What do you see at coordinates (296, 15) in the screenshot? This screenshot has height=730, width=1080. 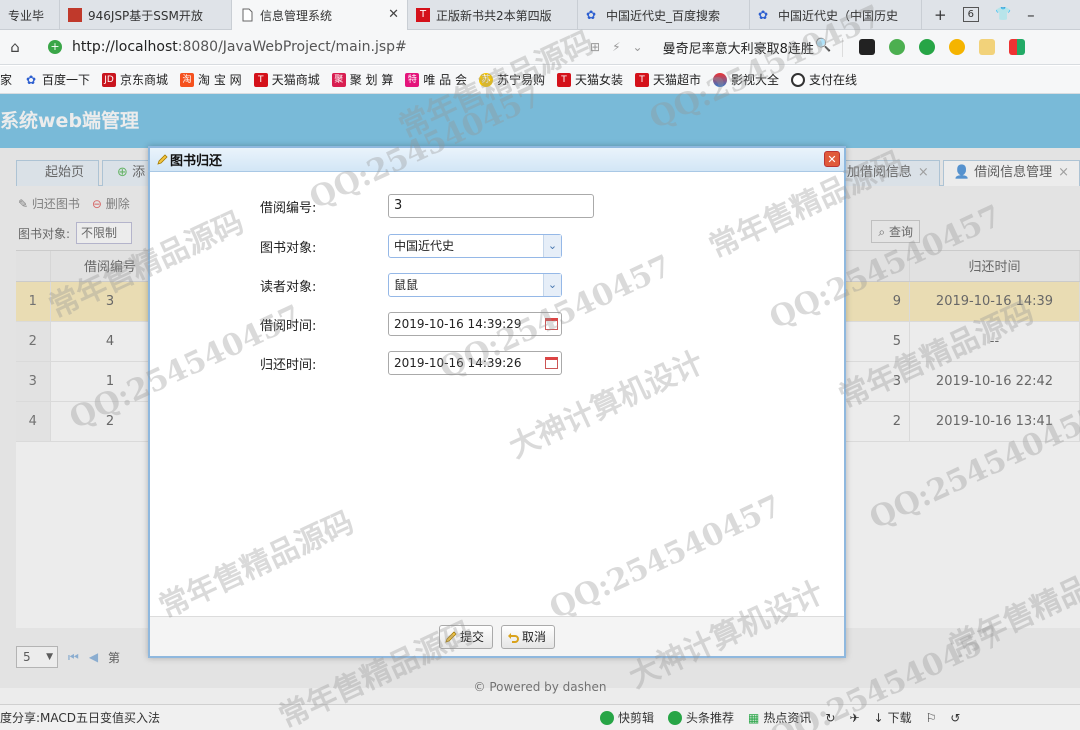 I see `tab-label: 信息管理系统` at bounding box center [296, 15].